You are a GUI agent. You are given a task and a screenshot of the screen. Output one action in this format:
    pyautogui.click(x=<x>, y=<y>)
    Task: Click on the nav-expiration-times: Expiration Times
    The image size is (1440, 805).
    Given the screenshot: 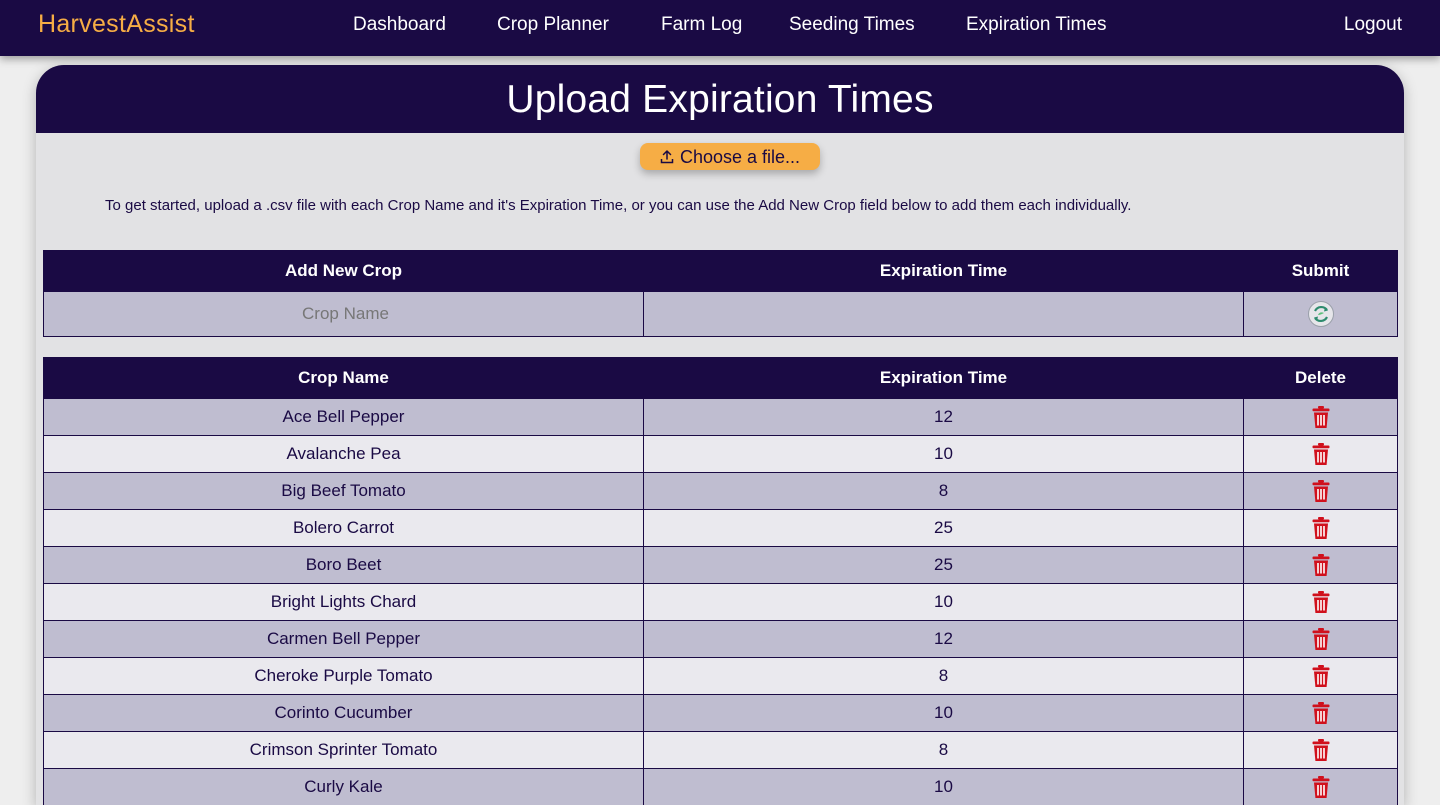 What is the action you would take?
    pyautogui.click(x=1036, y=25)
    